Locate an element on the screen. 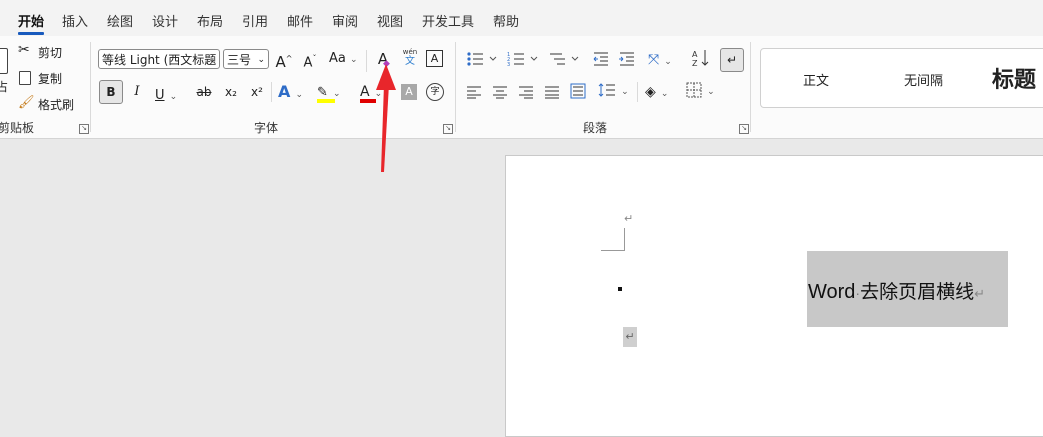  tab-references: 引用 is located at coordinates (255, 20).